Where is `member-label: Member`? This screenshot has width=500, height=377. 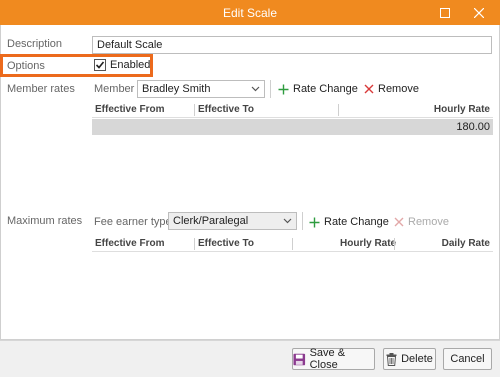
member-label: Member is located at coordinates (114, 89).